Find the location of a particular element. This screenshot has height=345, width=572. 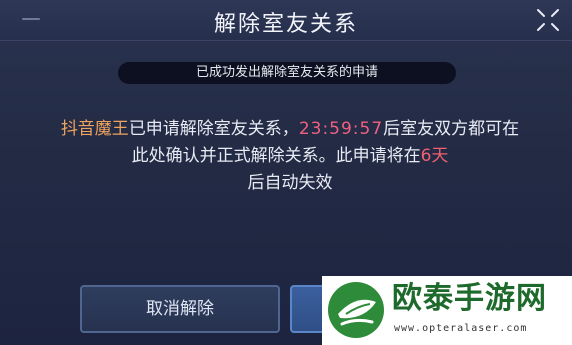

countdown-timer: 23:59:57 is located at coordinates (341, 129).